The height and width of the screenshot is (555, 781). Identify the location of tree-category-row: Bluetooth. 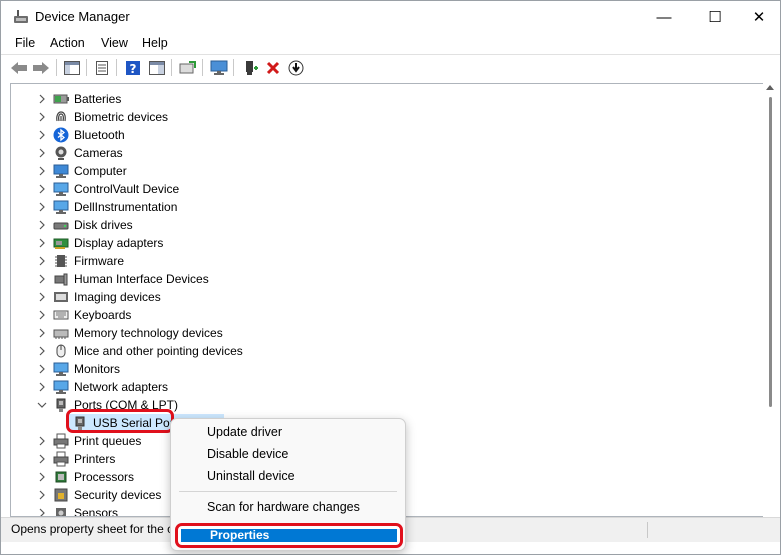
(381, 135).